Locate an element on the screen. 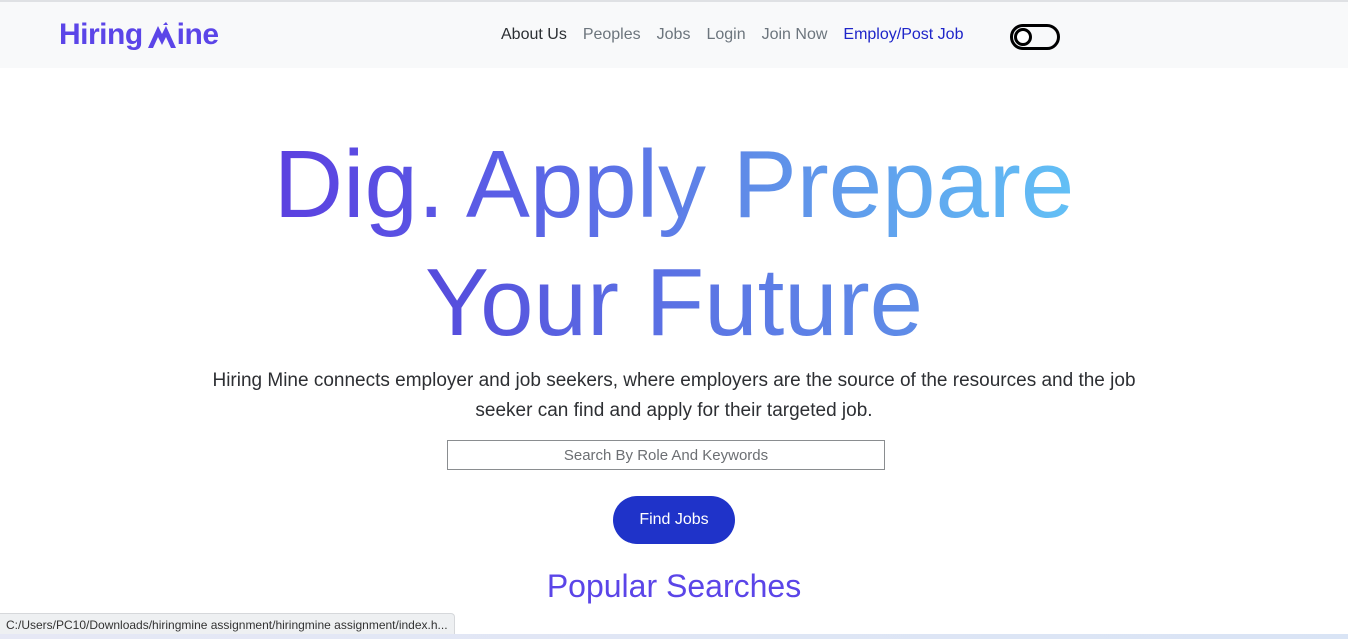 Image resolution: width=1348 pixels, height=639 pixels. nav-peoples: Peoples is located at coordinates (612, 35).